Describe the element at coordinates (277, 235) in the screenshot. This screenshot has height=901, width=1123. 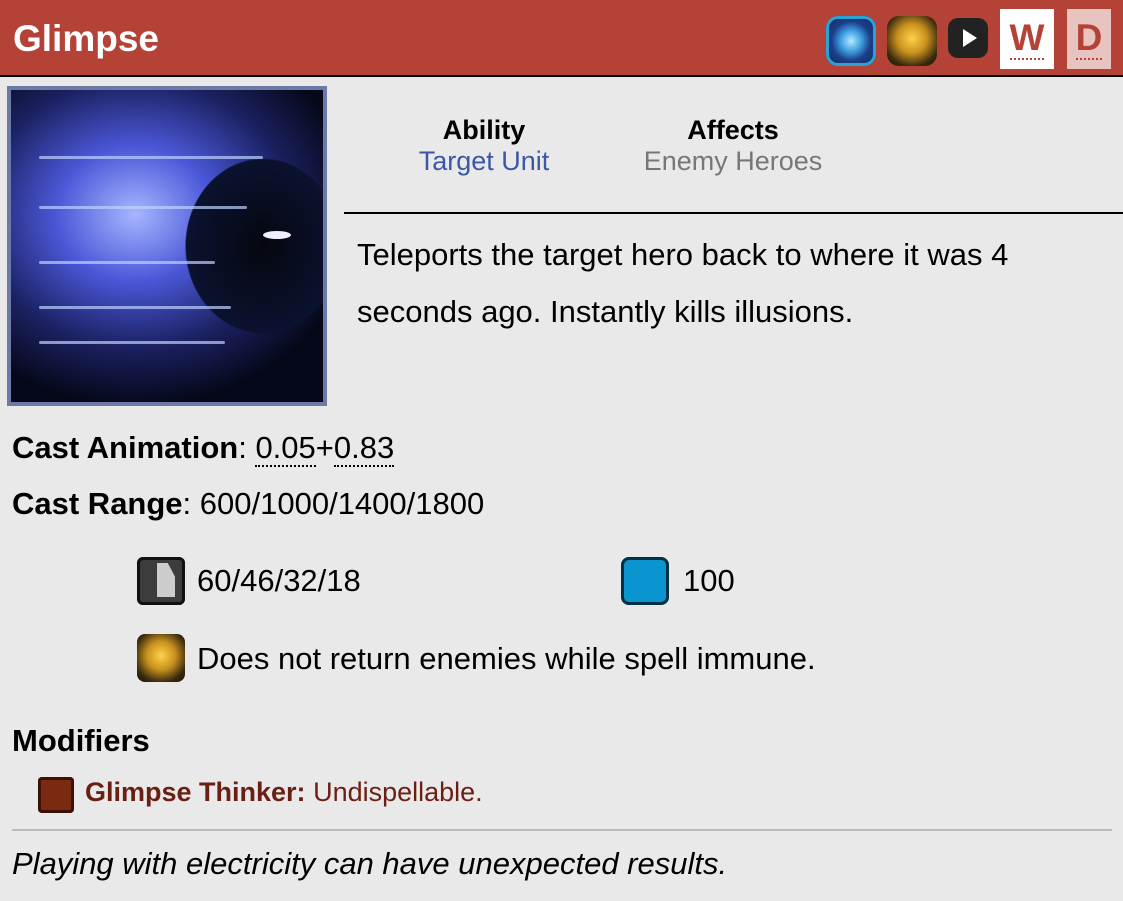
I see `glowing-eye-icon` at that location.